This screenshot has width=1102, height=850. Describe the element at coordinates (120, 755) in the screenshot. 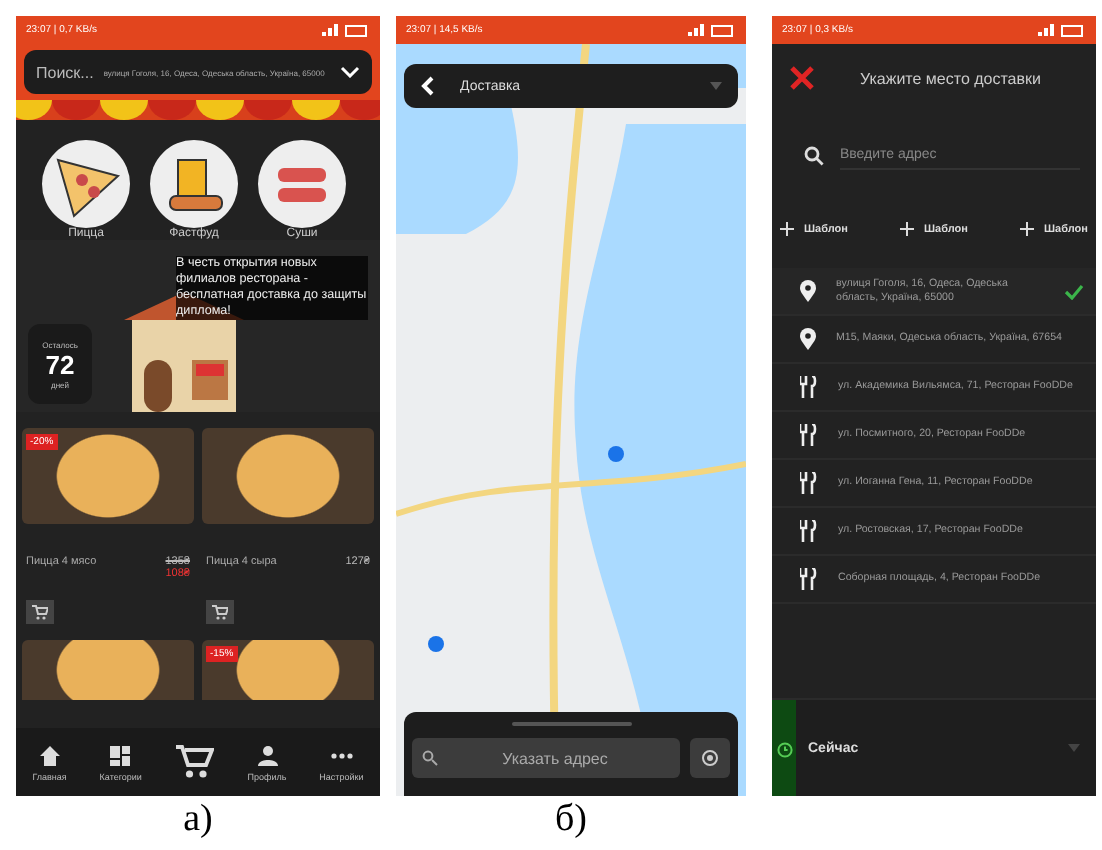

I see `grid-icon` at that location.